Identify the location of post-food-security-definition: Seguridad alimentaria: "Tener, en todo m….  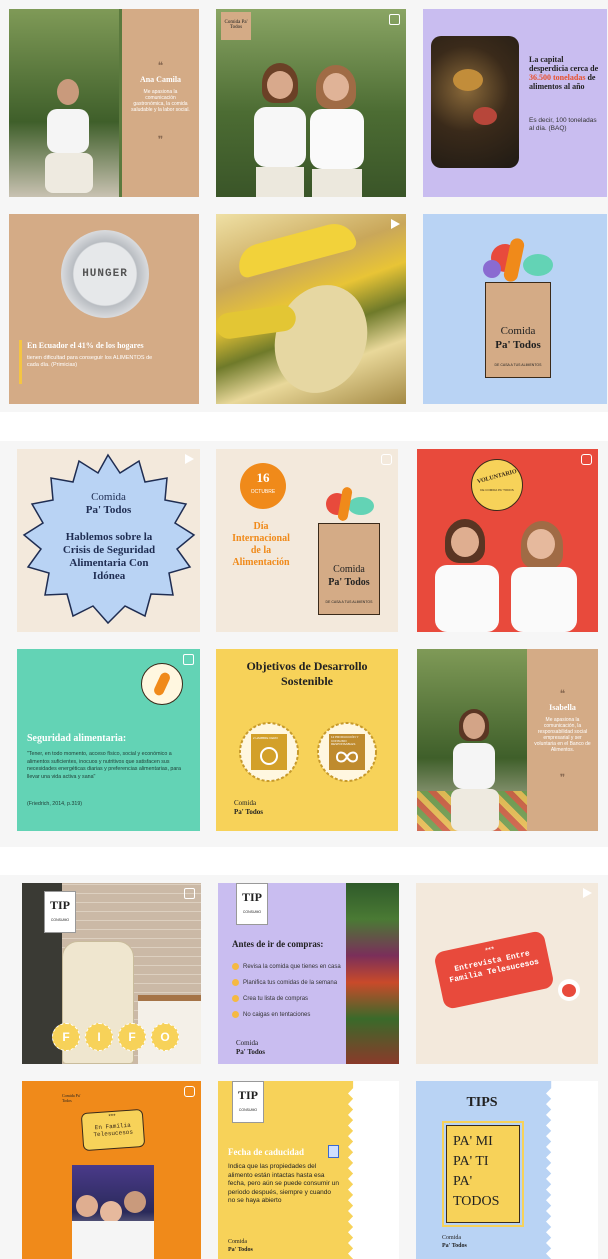
(108, 740).